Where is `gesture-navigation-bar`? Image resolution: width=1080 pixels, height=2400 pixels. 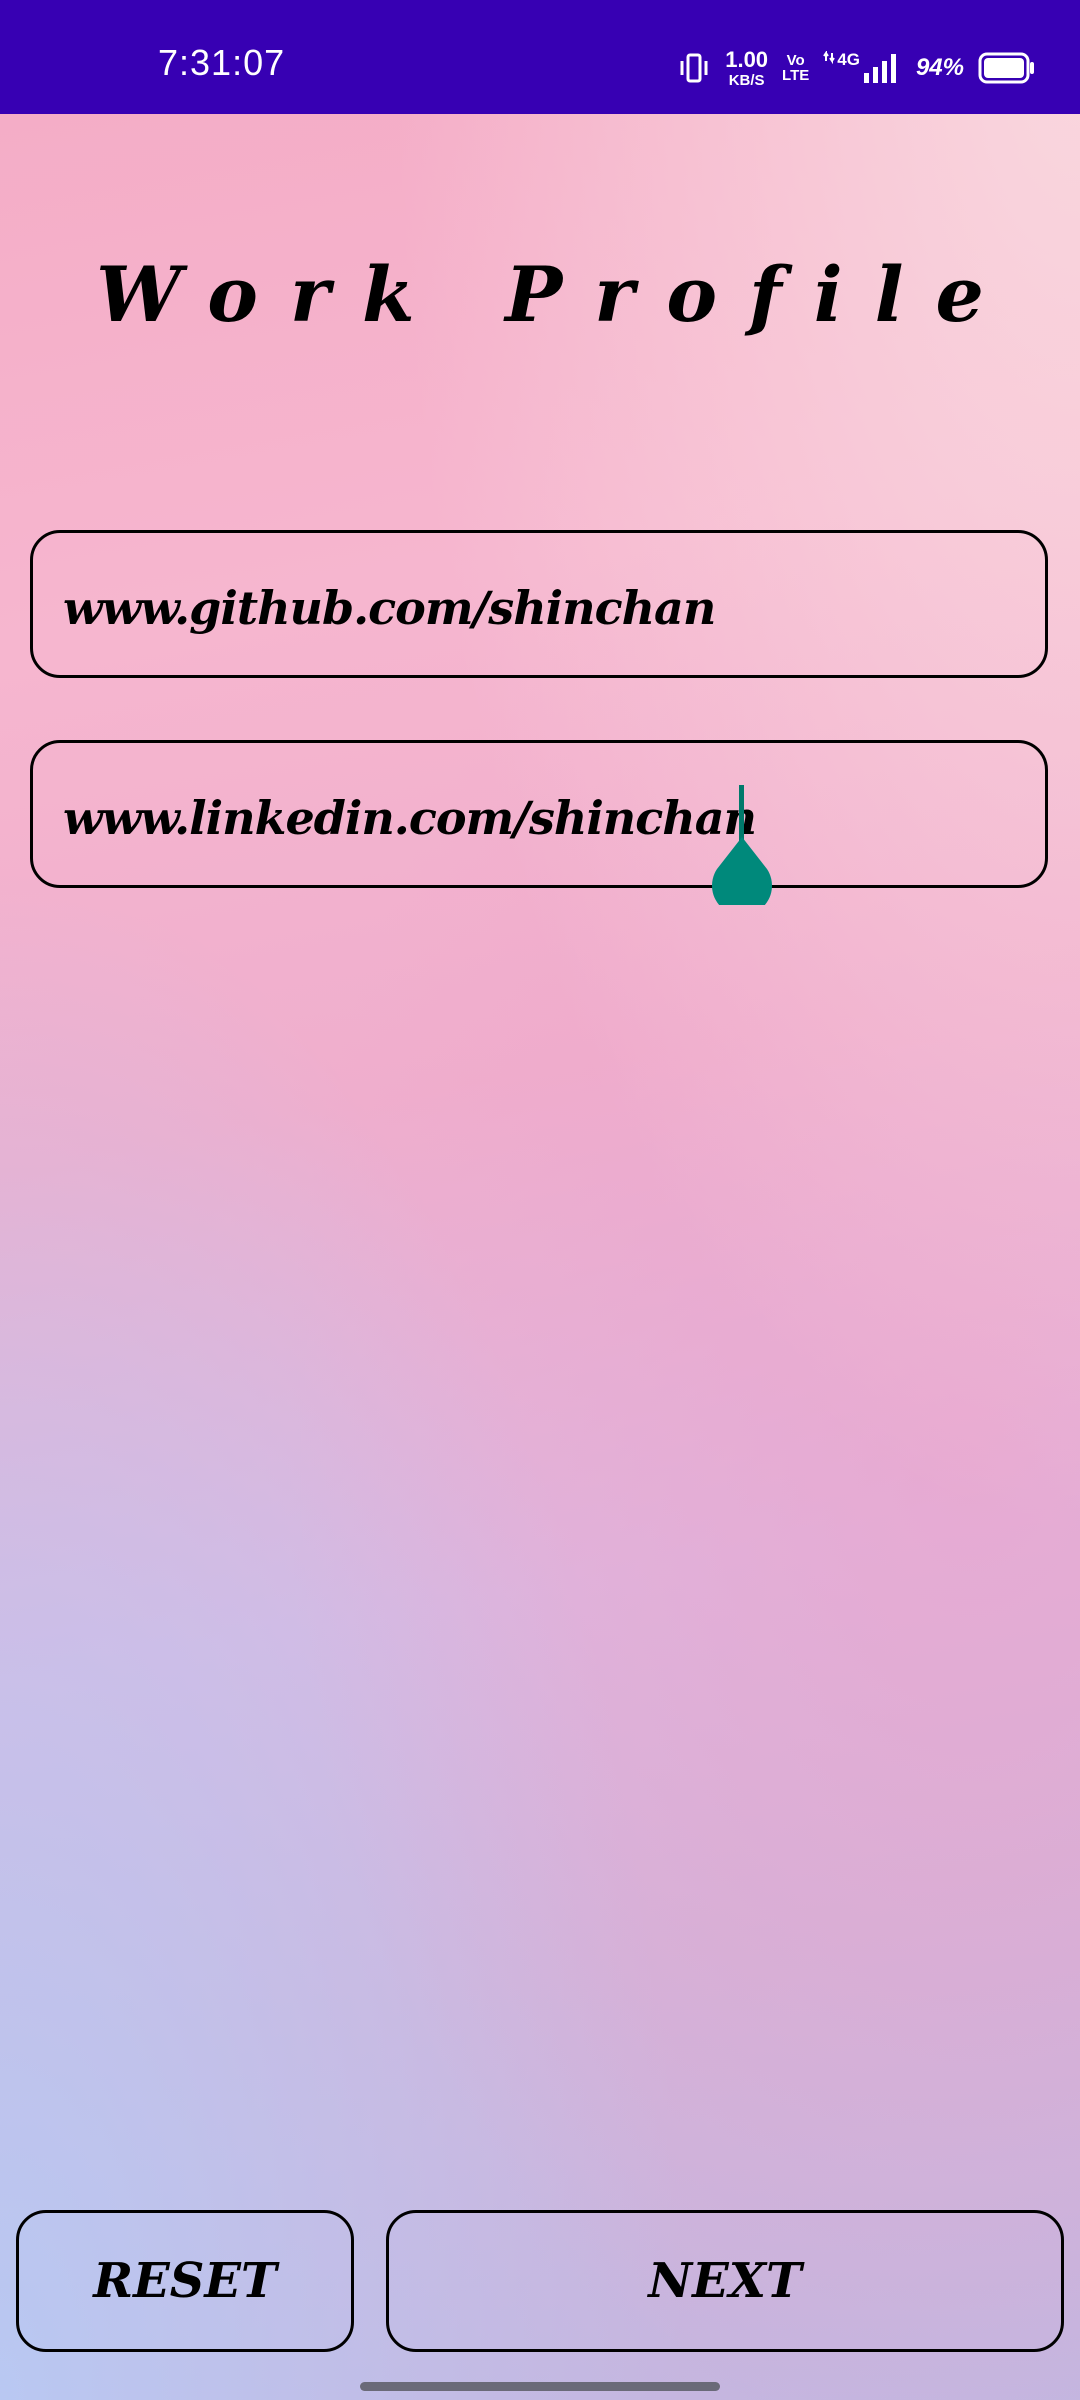 gesture-navigation-bar is located at coordinates (540, 2386).